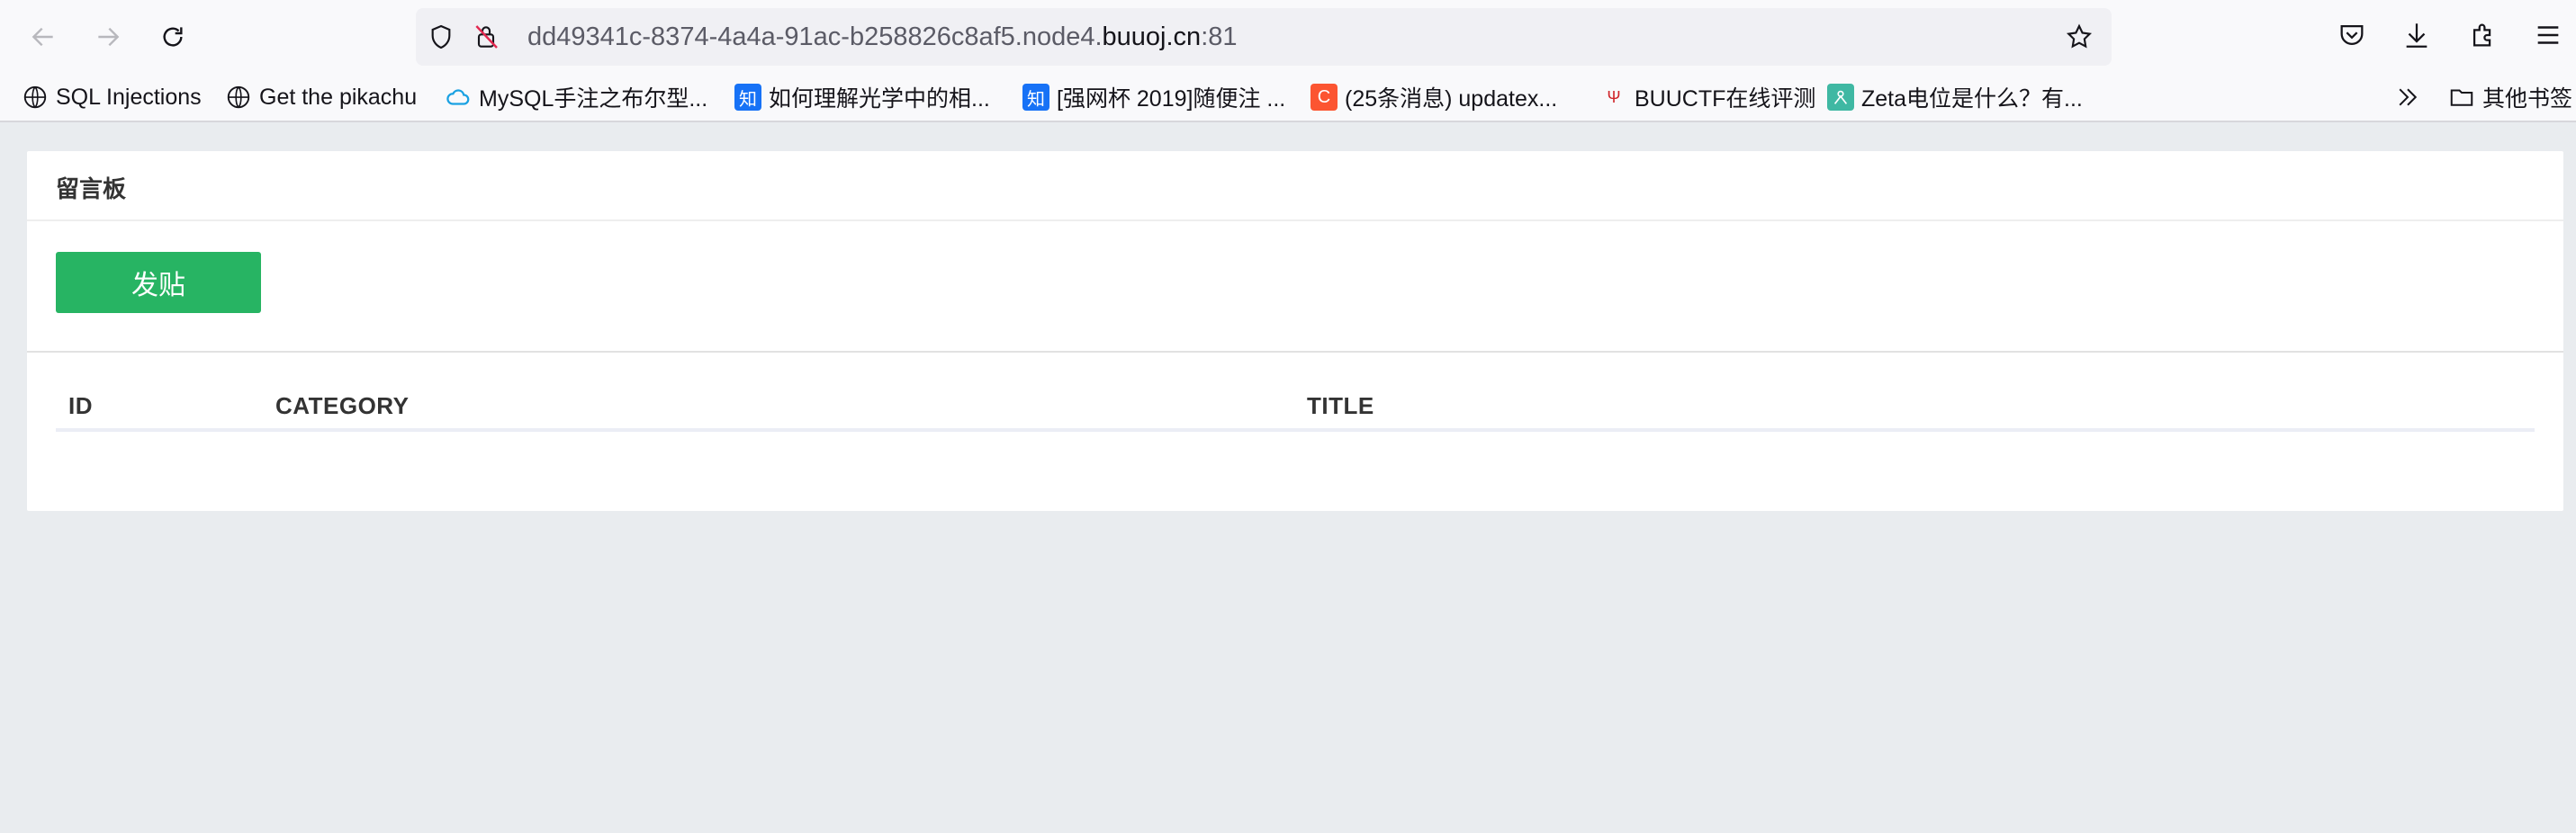 The height and width of the screenshot is (833, 2576). I want to click on column-header-category: CATEGORY, so click(342, 406).